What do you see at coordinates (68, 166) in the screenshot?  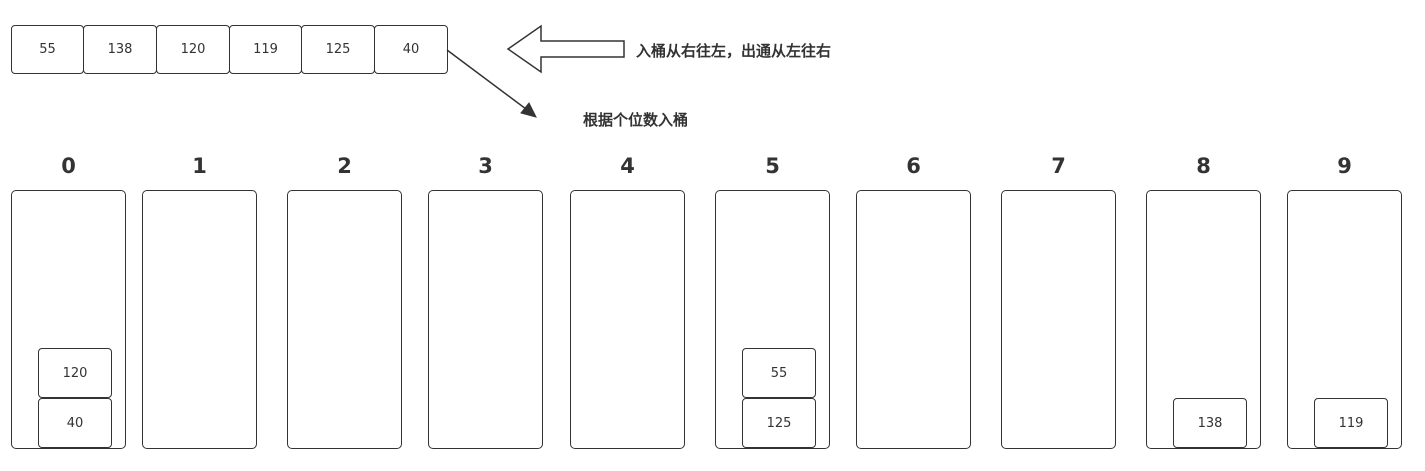 I see `bucket-label-0: 0` at bounding box center [68, 166].